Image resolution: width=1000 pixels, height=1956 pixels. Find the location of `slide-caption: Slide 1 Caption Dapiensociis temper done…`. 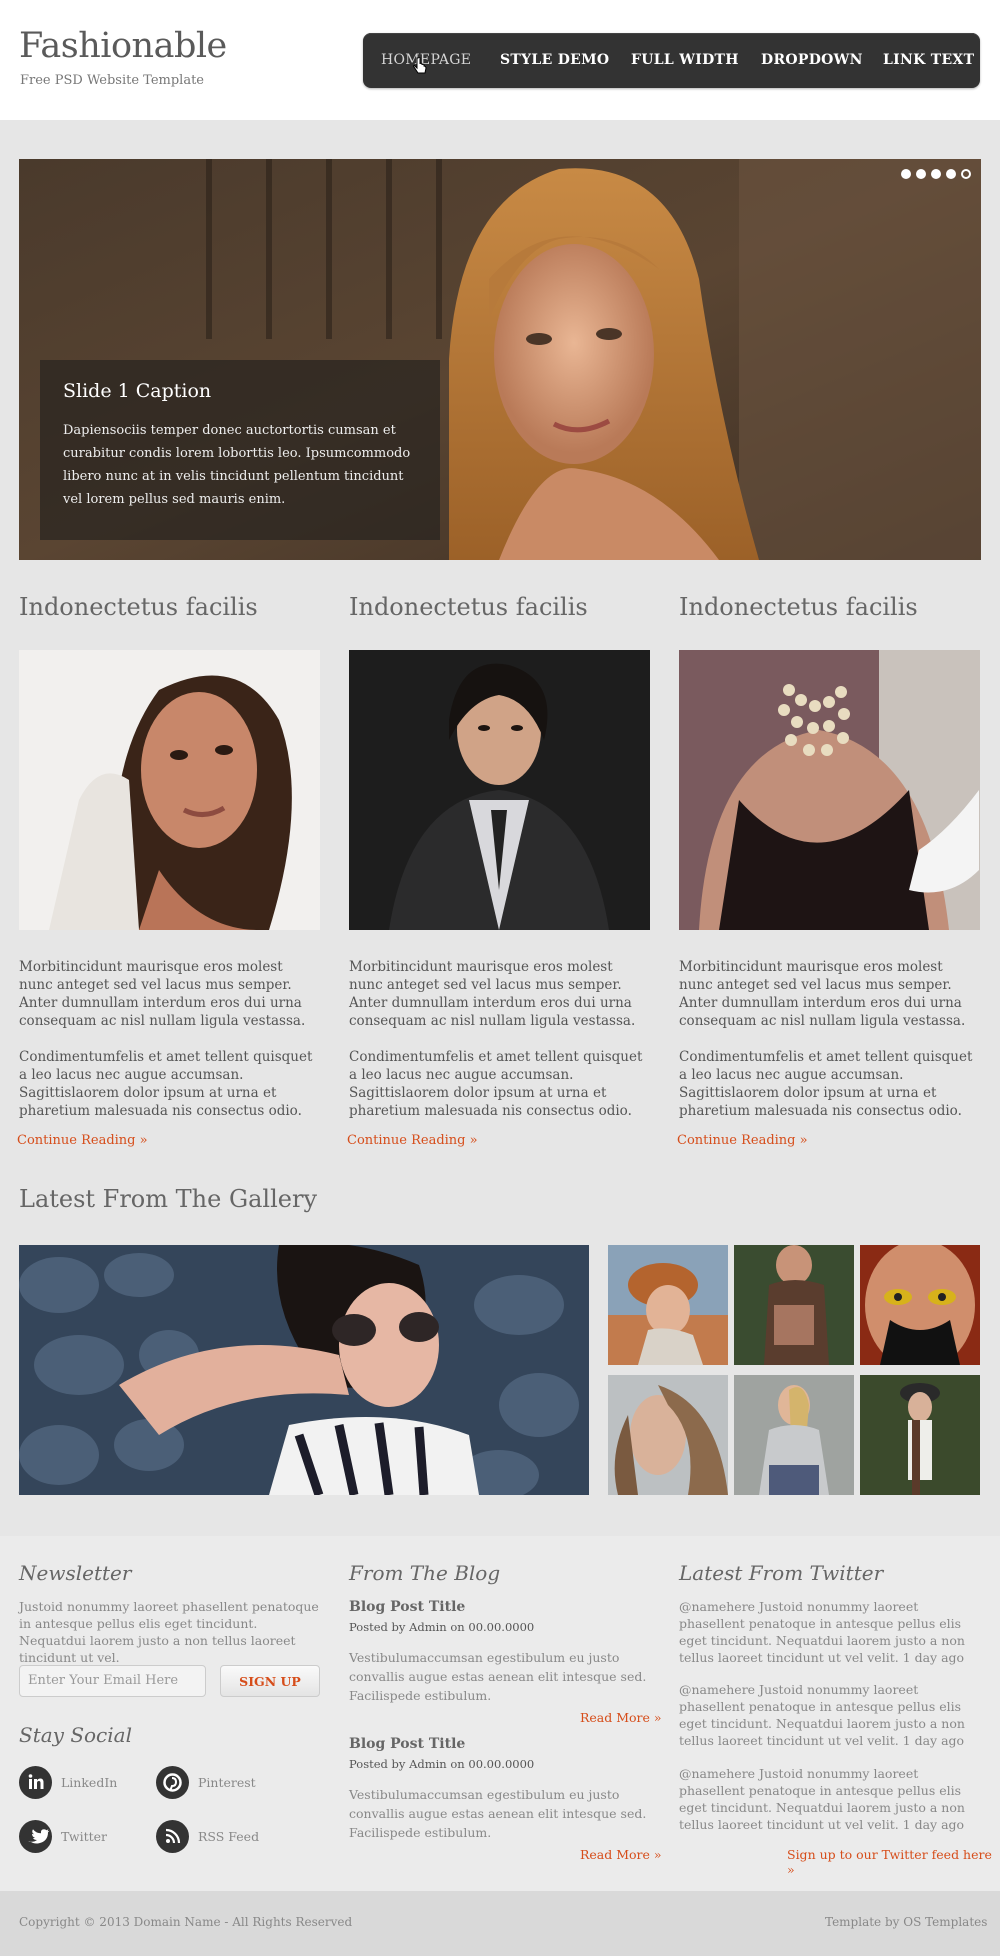

slide-caption: Slide 1 Caption Dapiensociis temper done… is located at coordinates (240, 450).